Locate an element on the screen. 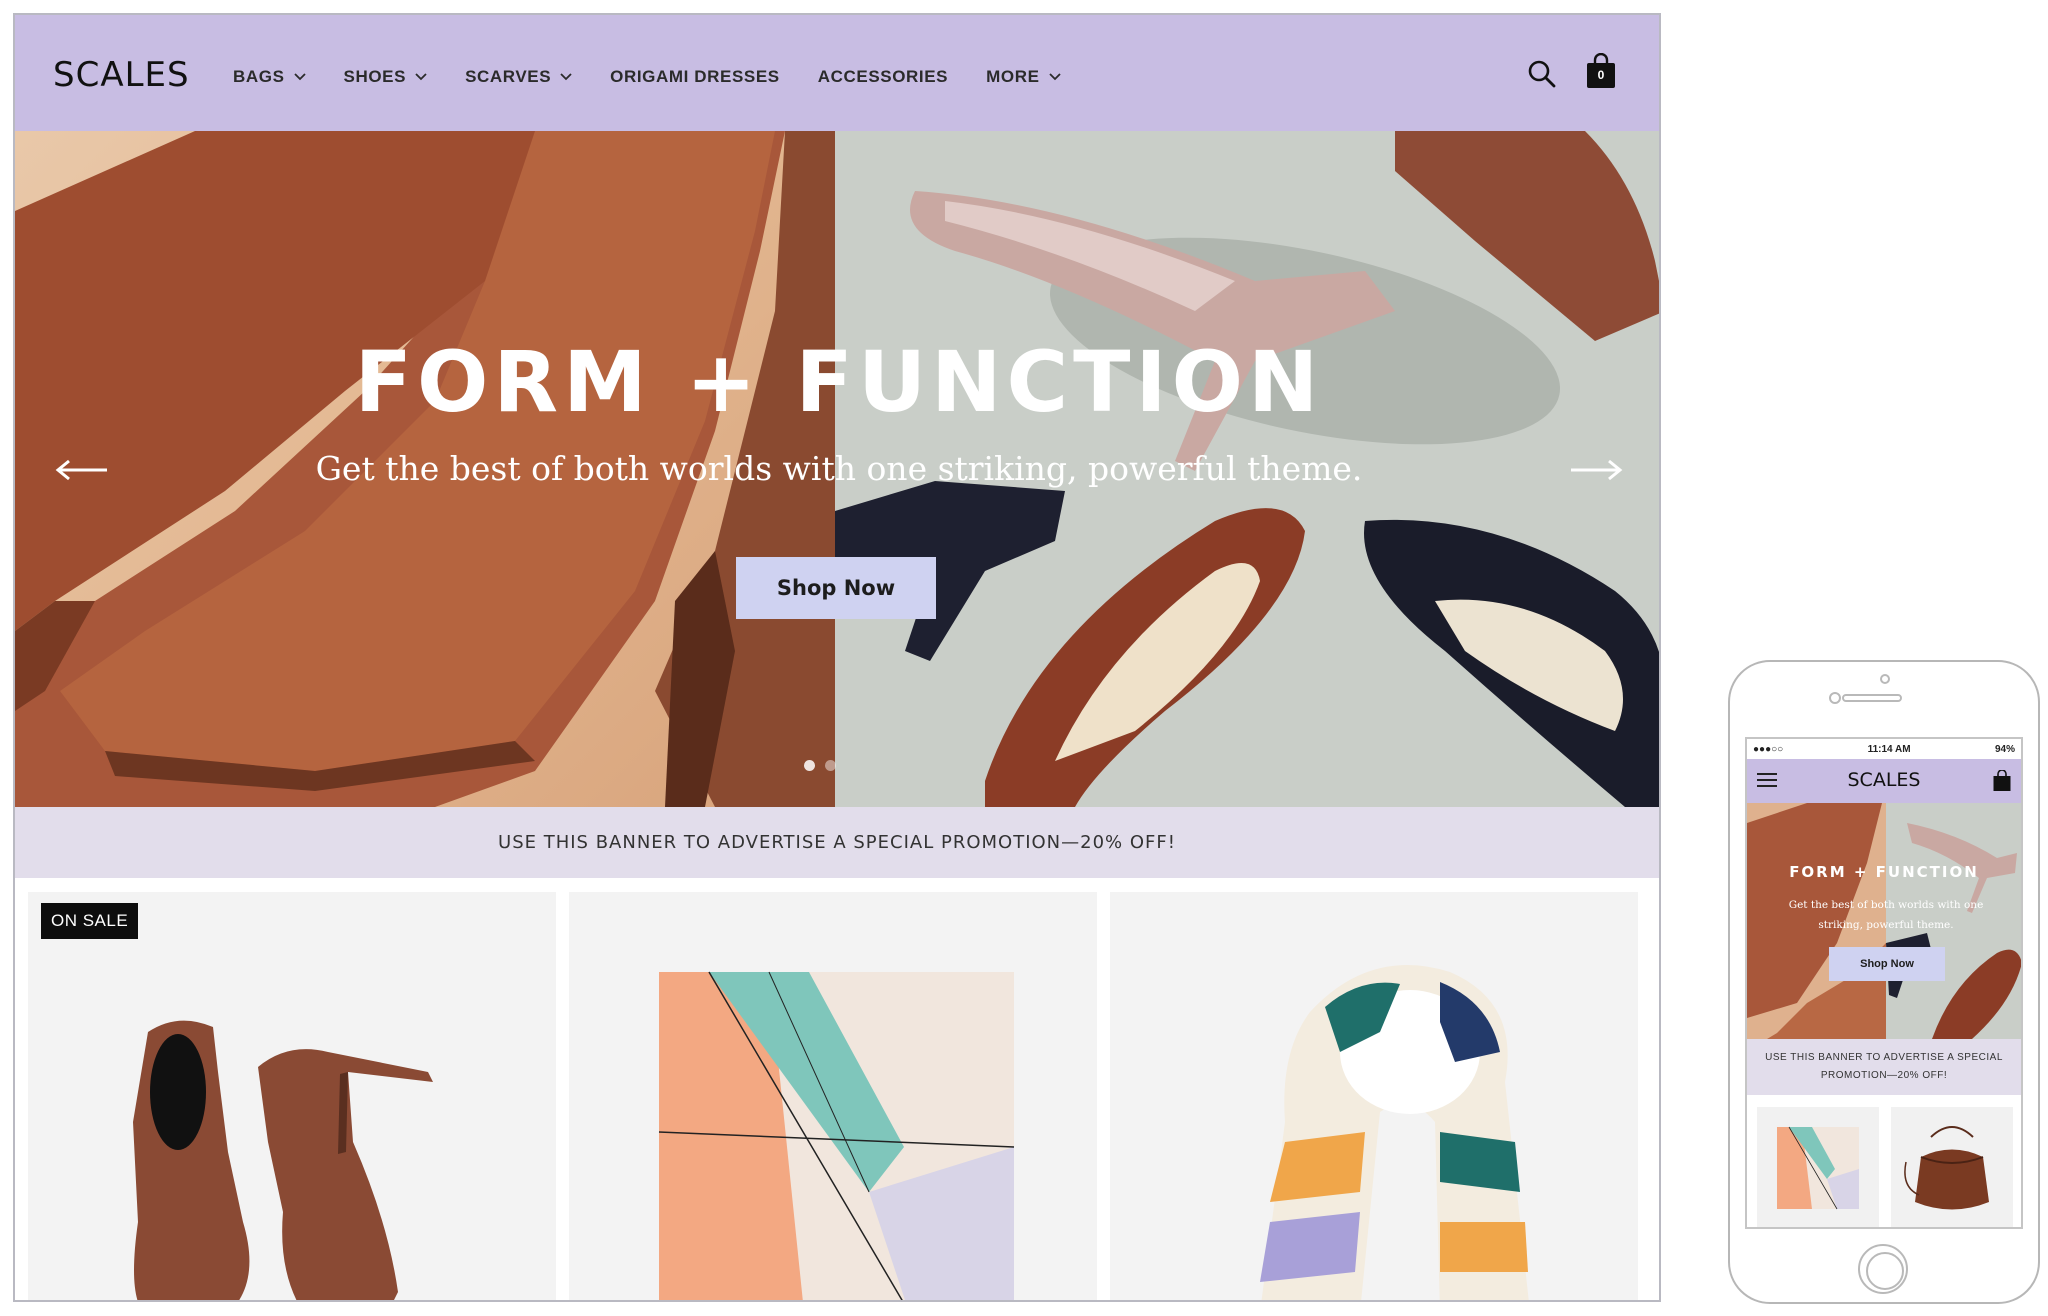  nav-item-bags: BAGS is located at coordinates (269, 77).